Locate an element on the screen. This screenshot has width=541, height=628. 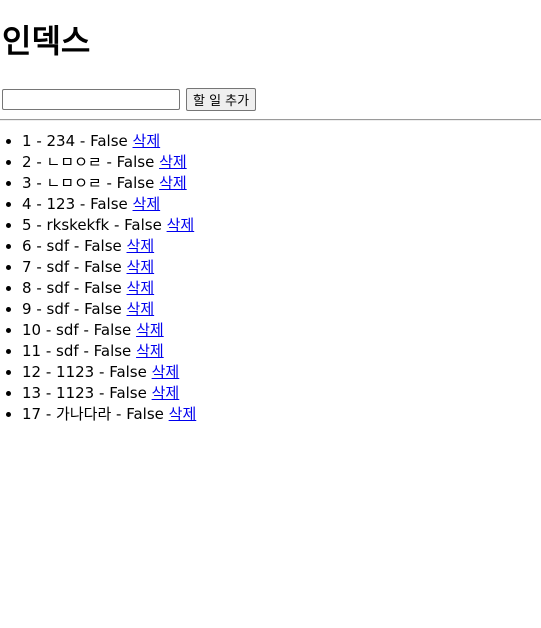
todo-item: 17 - 가나다라 - False 삭제 is located at coordinates (280, 414).